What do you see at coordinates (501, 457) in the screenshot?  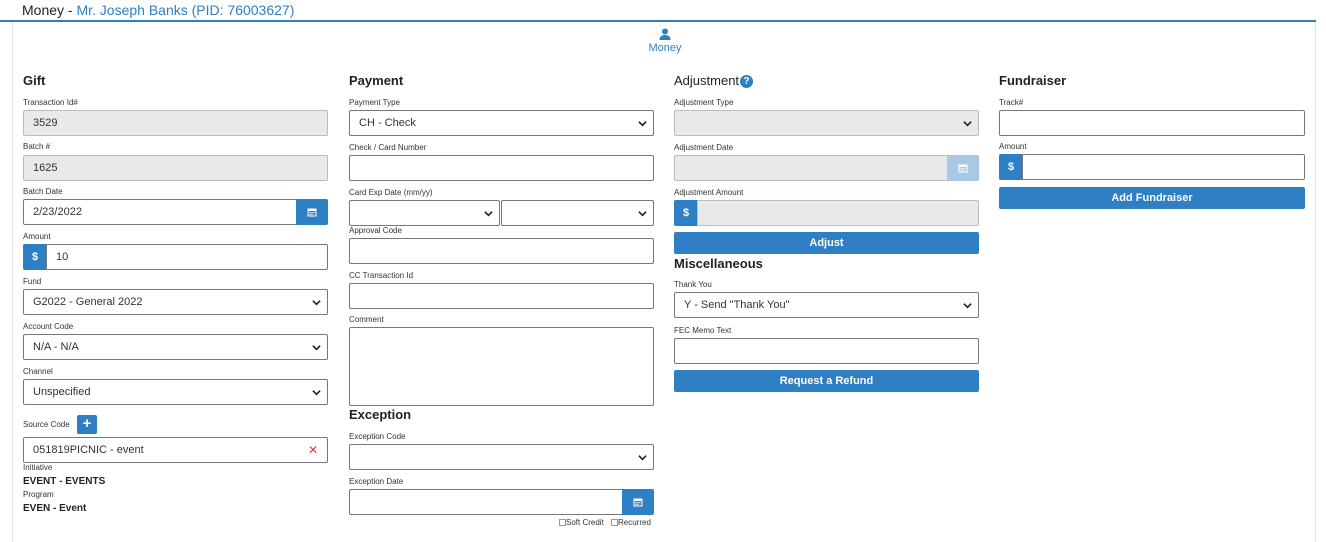 I see `exception-code-select` at bounding box center [501, 457].